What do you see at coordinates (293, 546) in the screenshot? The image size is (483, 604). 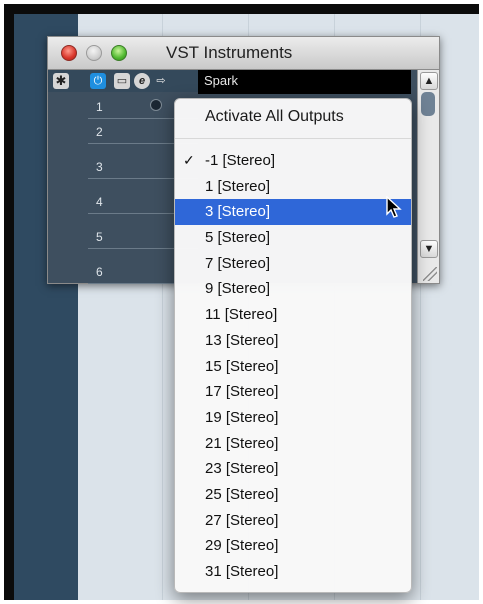 I see `menu-item-output: 29 [Stereo]` at bounding box center [293, 546].